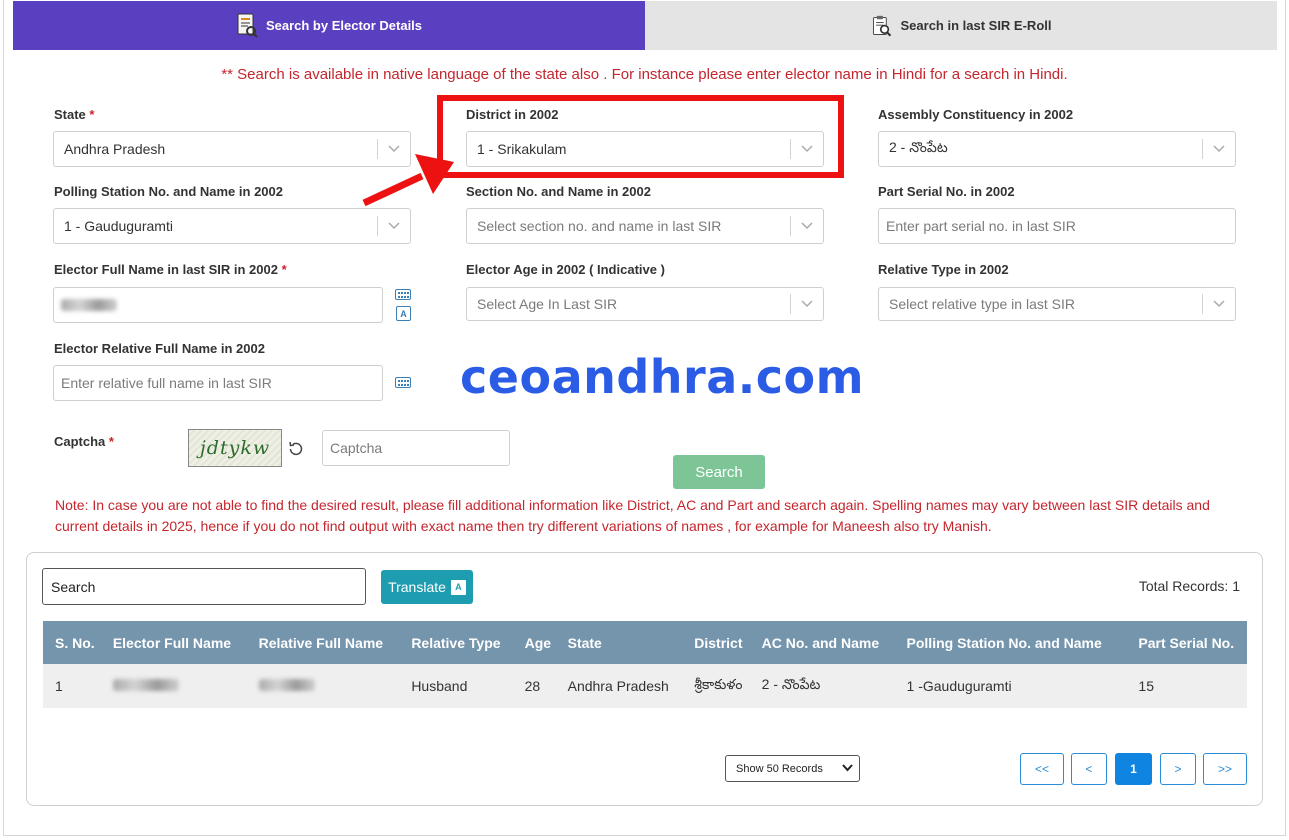 This screenshot has height=840, width=1289. Describe the element at coordinates (70, 114) in the screenshot. I see `state-label-text: State` at that location.